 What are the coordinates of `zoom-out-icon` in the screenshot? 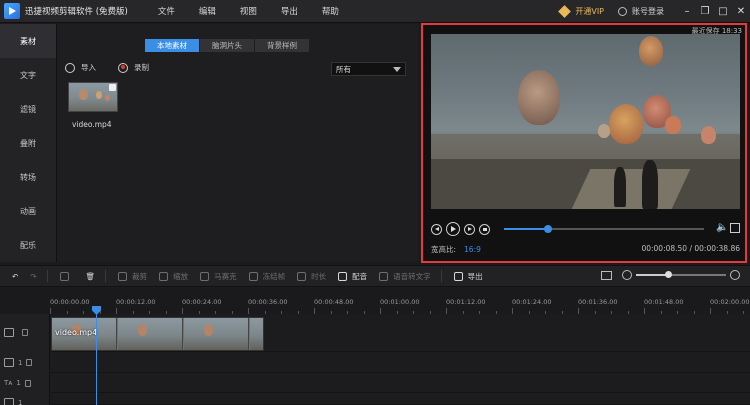 It's located at (627, 275).